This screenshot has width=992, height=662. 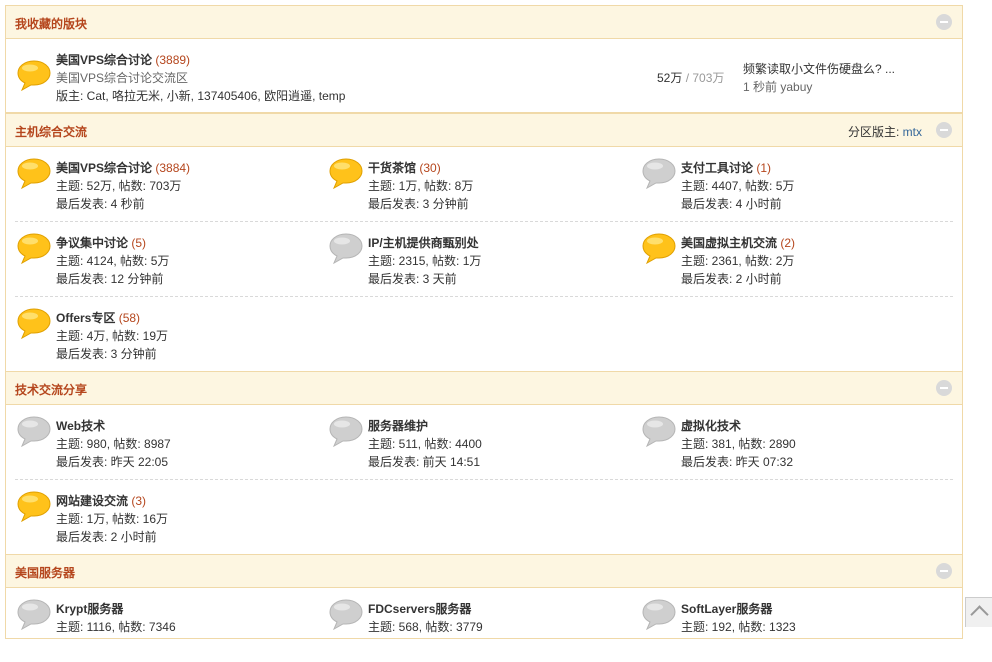 I want to click on forum-name-link: 服务器维护, so click(x=398, y=426).